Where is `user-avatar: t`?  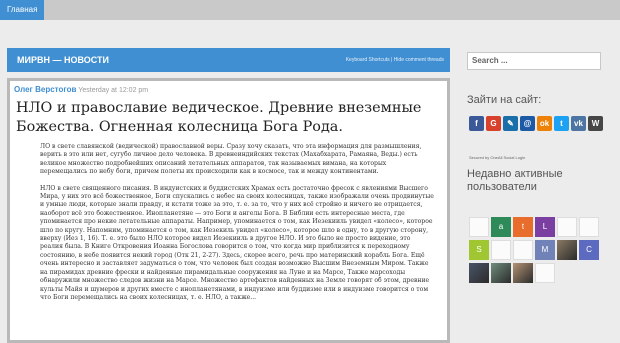
user-avatar: t is located at coordinates (523, 227).